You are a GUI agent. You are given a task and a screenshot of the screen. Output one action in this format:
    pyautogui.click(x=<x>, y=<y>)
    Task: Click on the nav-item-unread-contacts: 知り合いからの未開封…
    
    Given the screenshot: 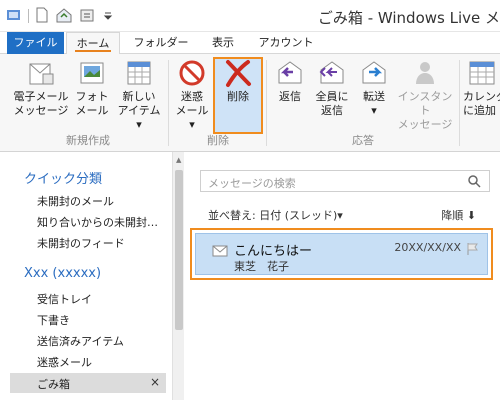 What is the action you would take?
    pyautogui.click(x=101, y=222)
    